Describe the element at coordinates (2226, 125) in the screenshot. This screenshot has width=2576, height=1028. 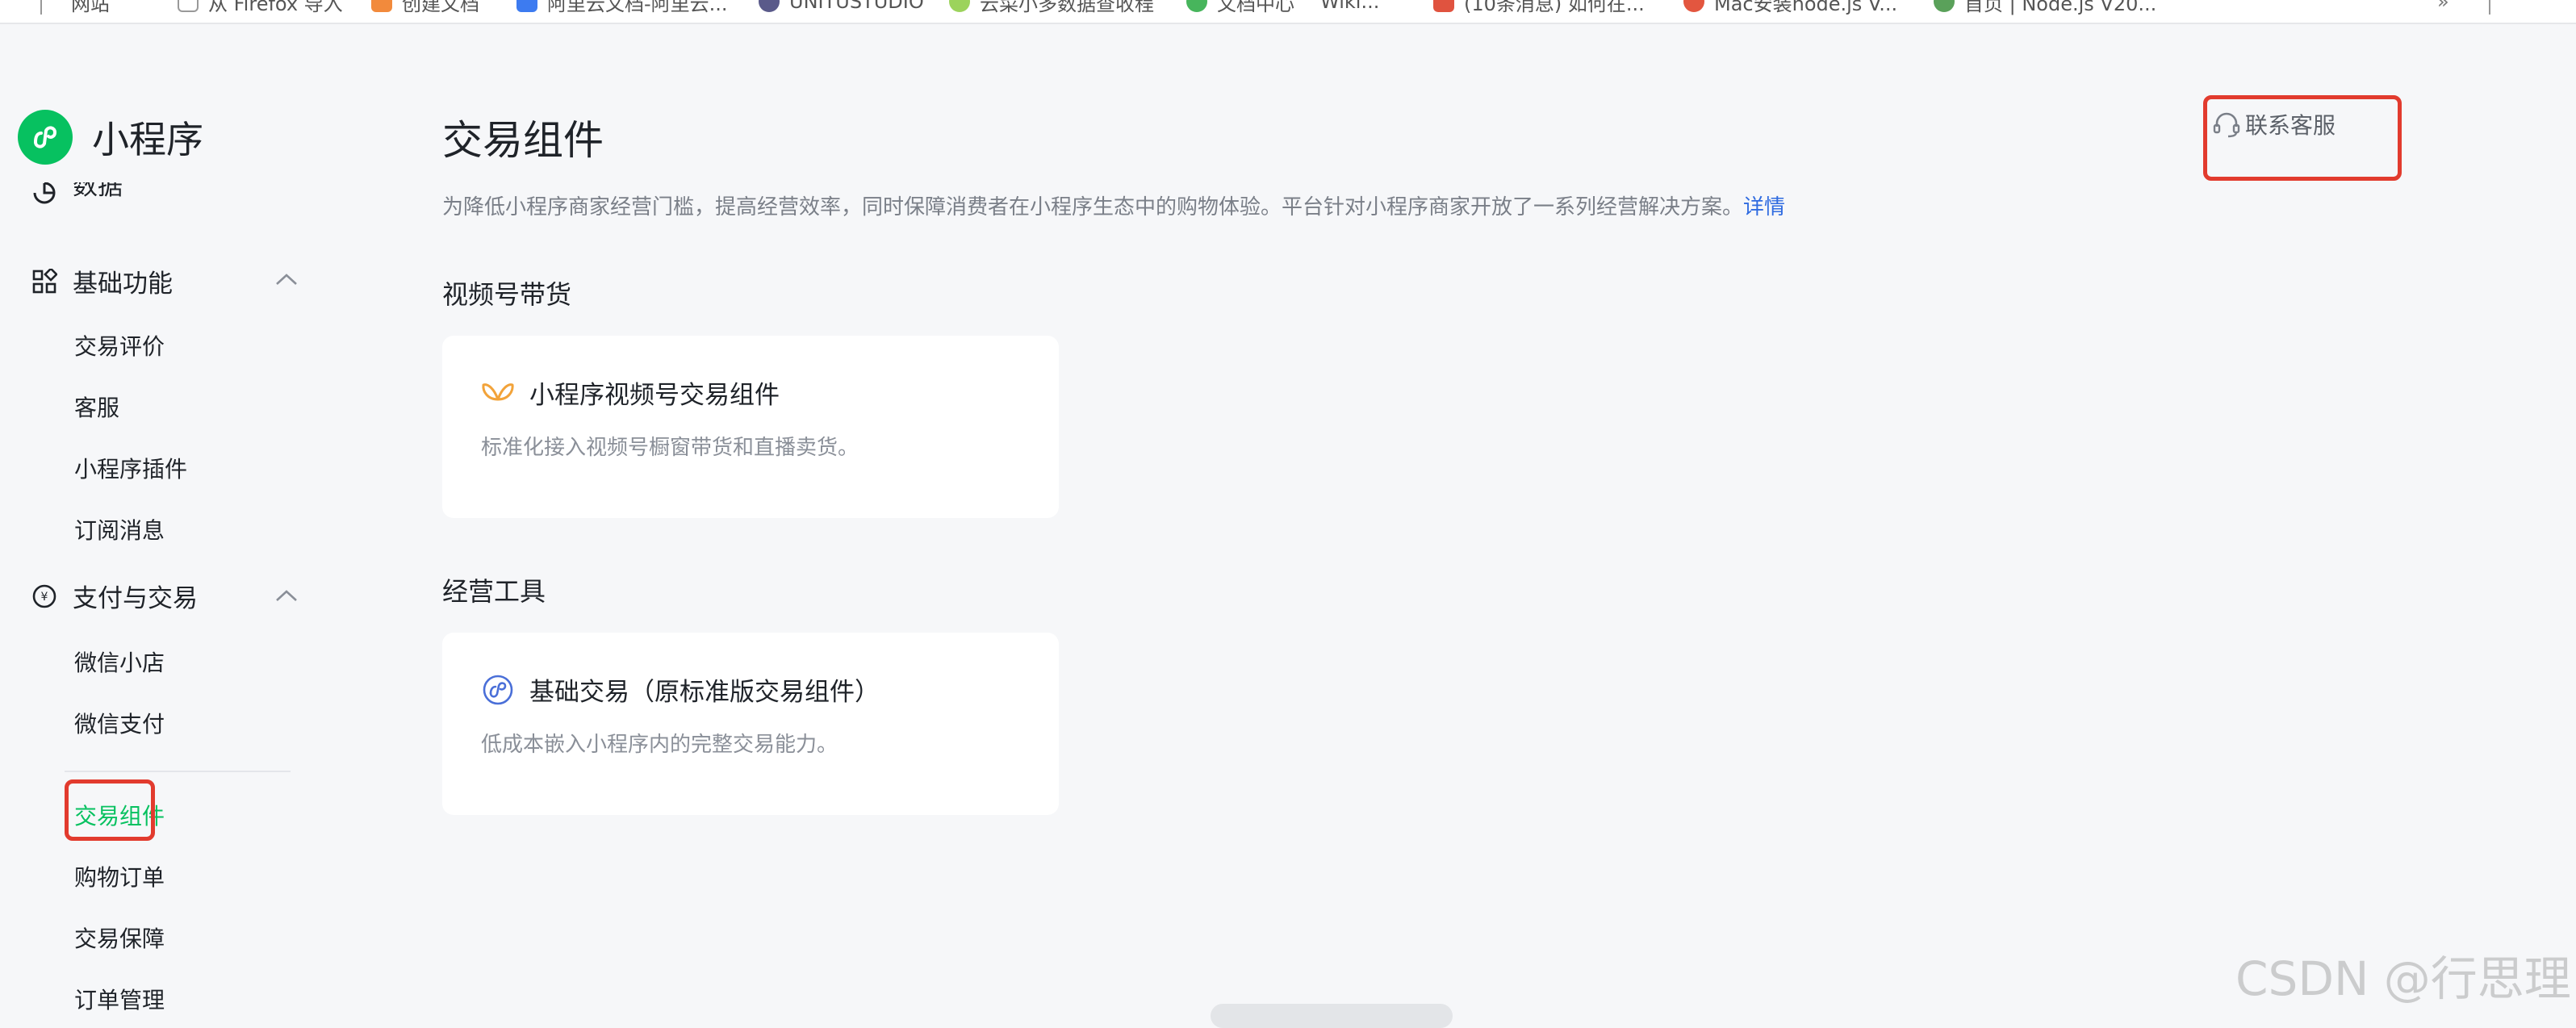
I see `headset-icon` at that location.